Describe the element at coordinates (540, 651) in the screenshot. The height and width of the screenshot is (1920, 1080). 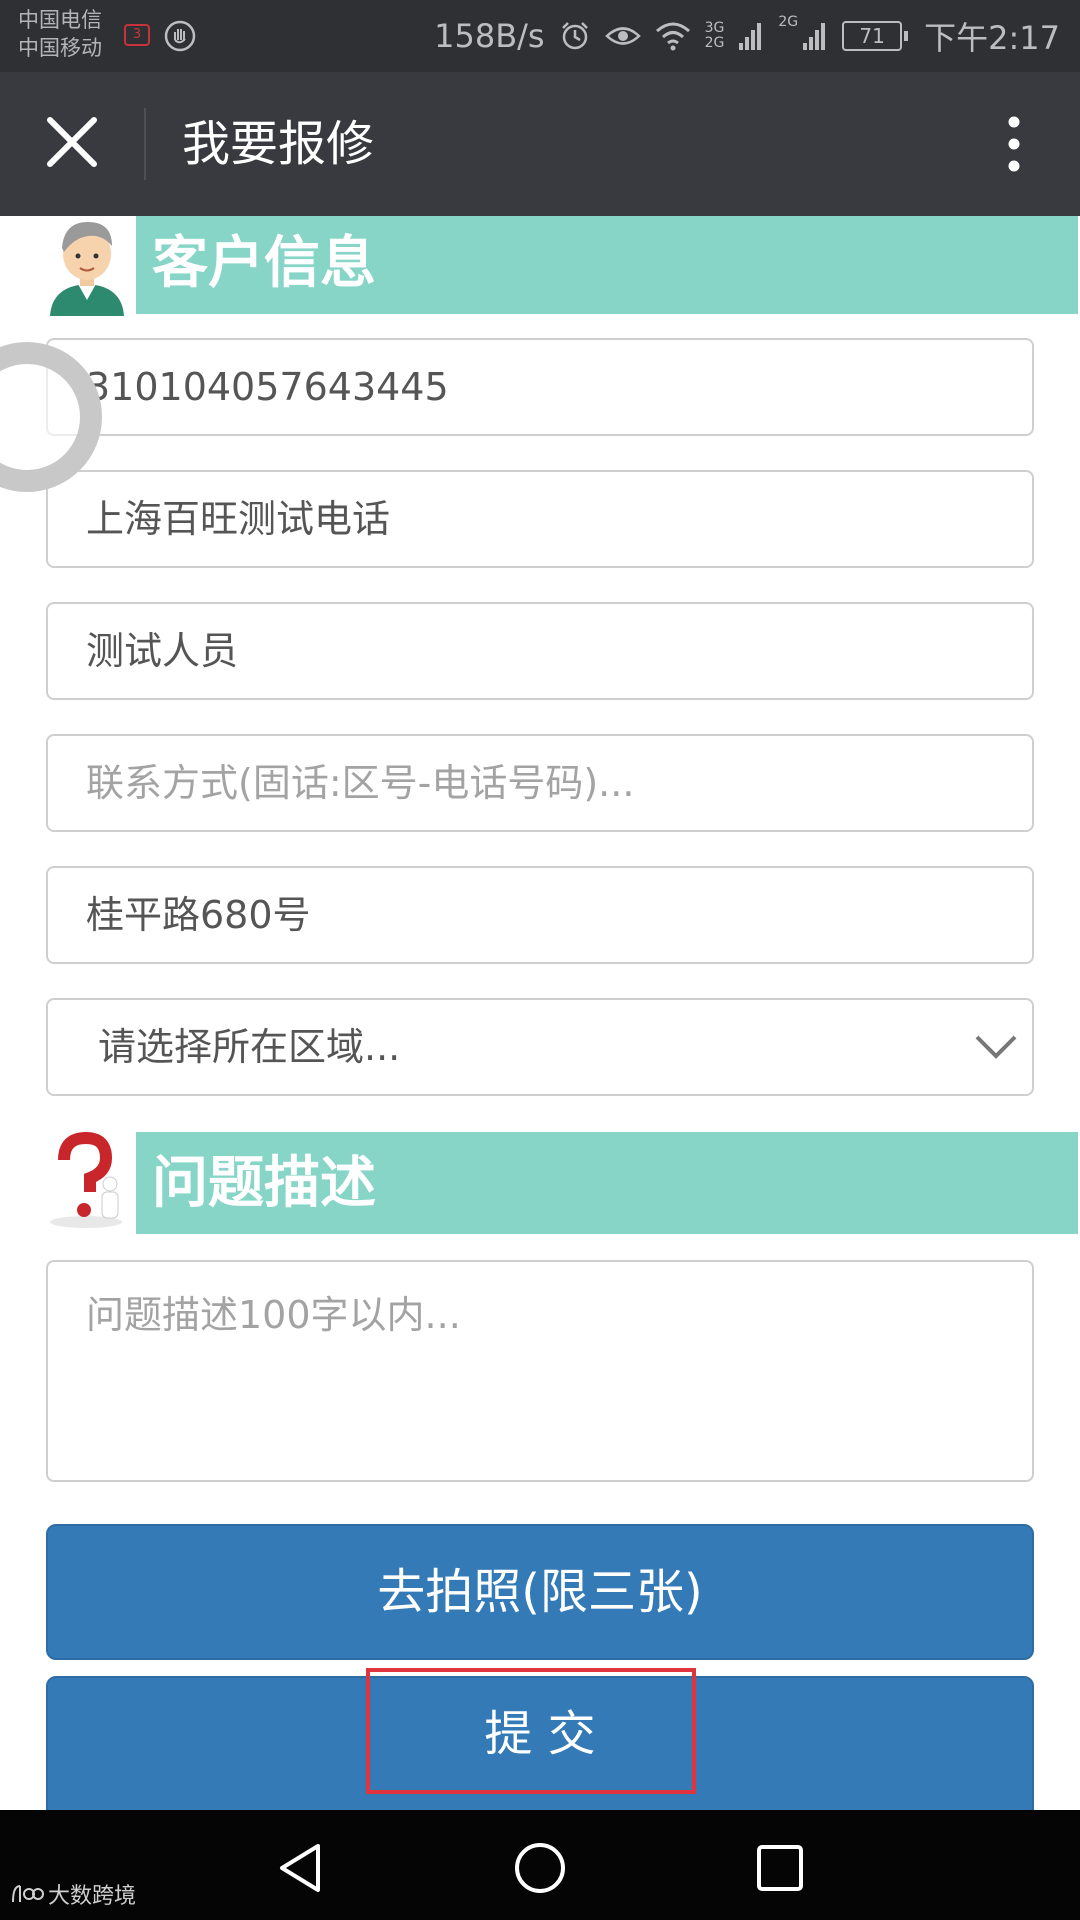
I see `contact-person-field: 测试人员` at that location.